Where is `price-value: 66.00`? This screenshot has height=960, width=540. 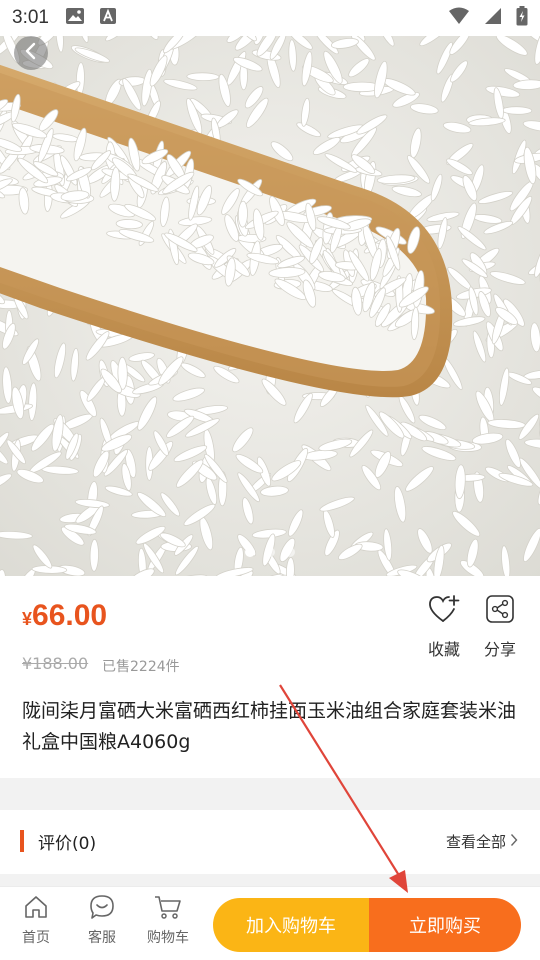
price-value: 66.00 is located at coordinates (70, 615).